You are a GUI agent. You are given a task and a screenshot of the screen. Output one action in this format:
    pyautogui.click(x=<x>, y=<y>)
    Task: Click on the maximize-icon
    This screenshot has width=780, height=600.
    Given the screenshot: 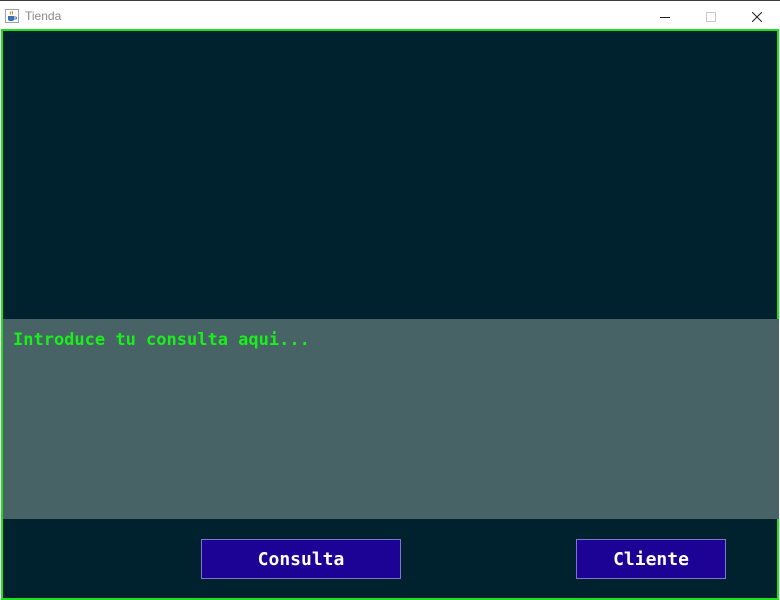 What is the action you would take?
    pyautogui.click(x=711, y=16)
    